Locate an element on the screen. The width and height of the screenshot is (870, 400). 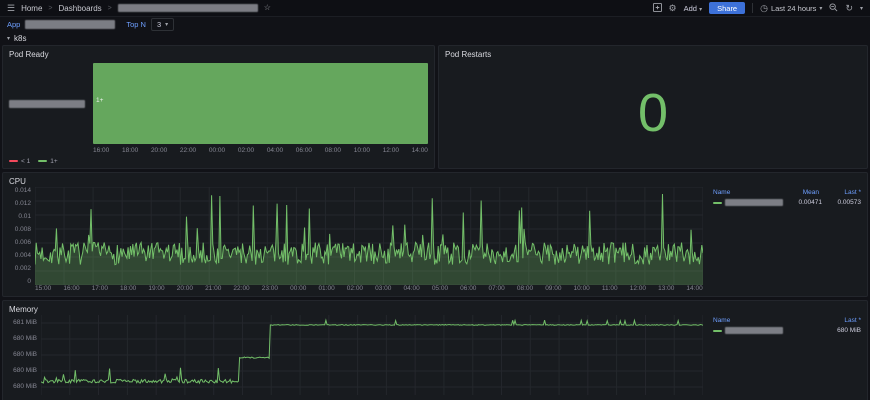
tick-label: 0.002 is located at coordinates (22, 268).